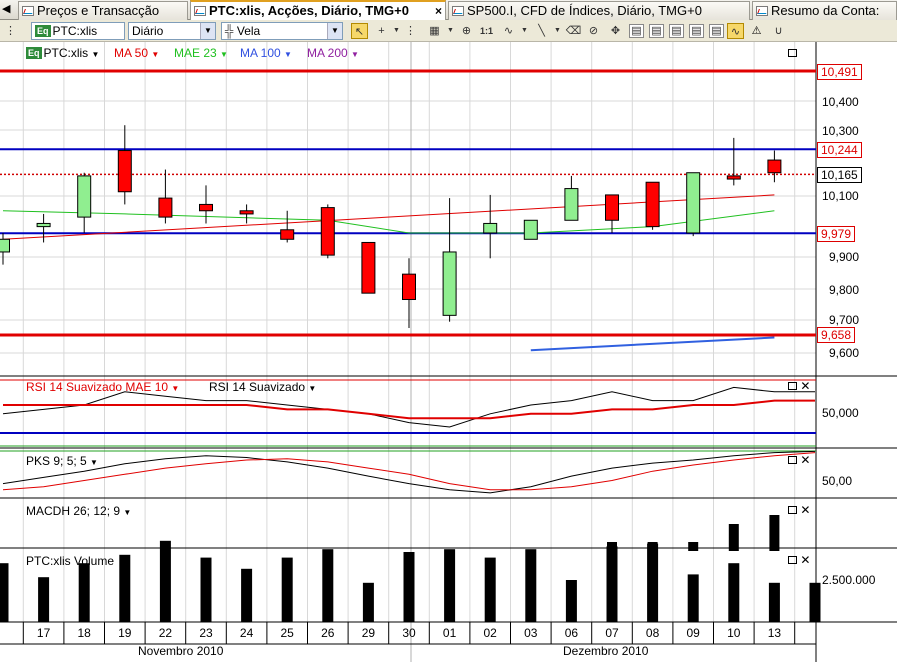 Image resolution: width=897 pixels, height=667 pixels. What do you see at coordinates (229, 31) in the screenshot?
I see `candle-type-icon: ╬` at bounding box center [229, 31].